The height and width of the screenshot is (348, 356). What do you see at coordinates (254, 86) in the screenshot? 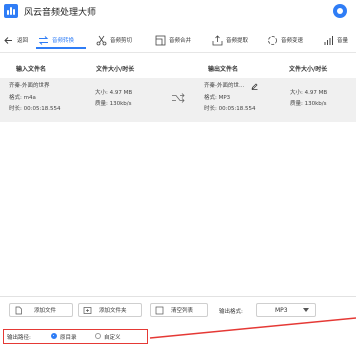
I see `edit-pencil-icon` at bounding box center [254, 86].